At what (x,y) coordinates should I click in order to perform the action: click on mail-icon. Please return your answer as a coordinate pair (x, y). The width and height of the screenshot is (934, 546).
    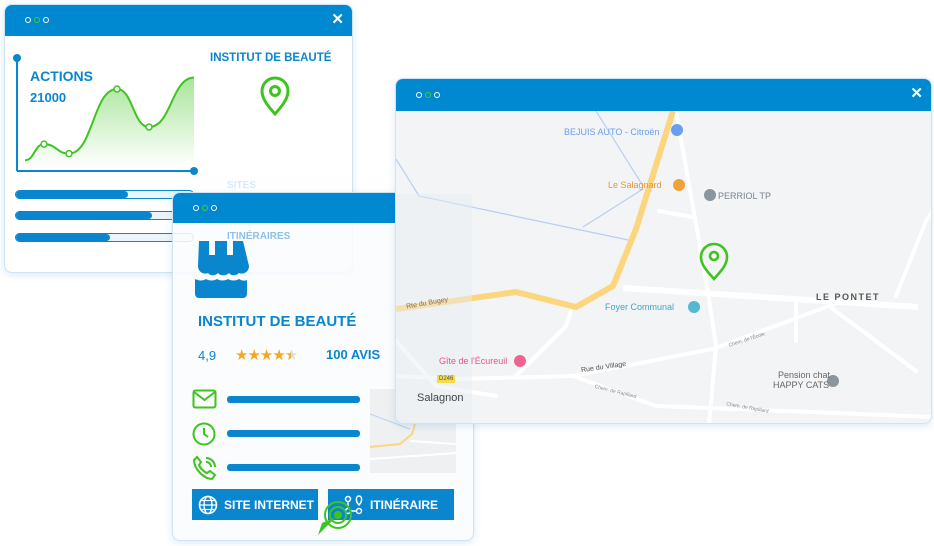
    Looking at the image, I should click on (204, 399).